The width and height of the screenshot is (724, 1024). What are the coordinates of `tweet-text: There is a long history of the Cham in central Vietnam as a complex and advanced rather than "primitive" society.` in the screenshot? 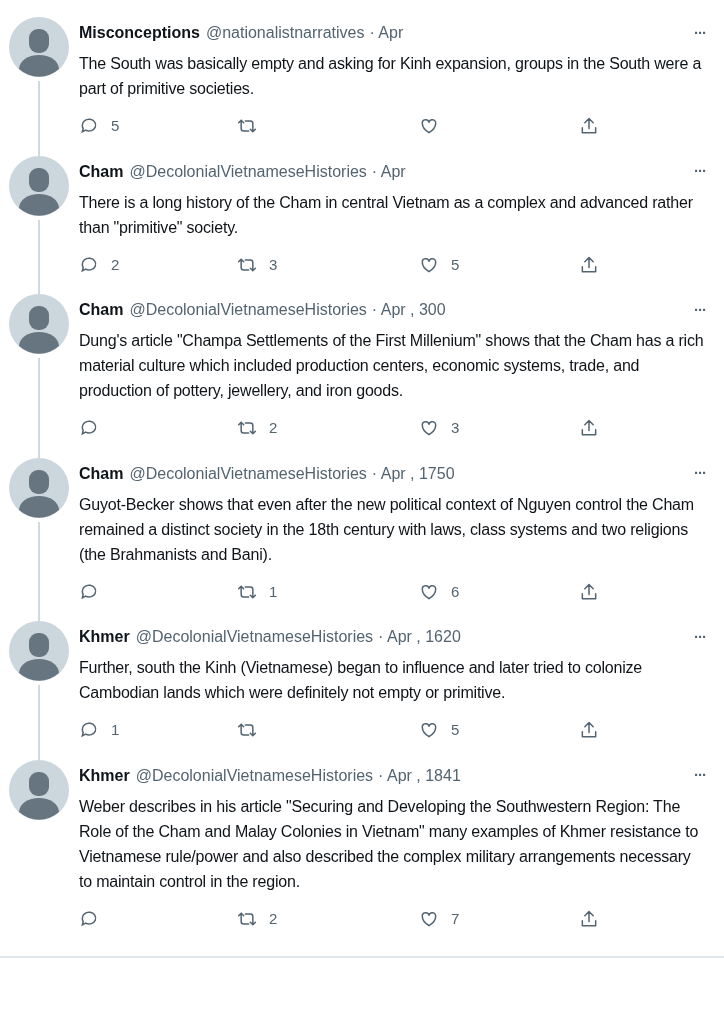 It's located at (386, 215).